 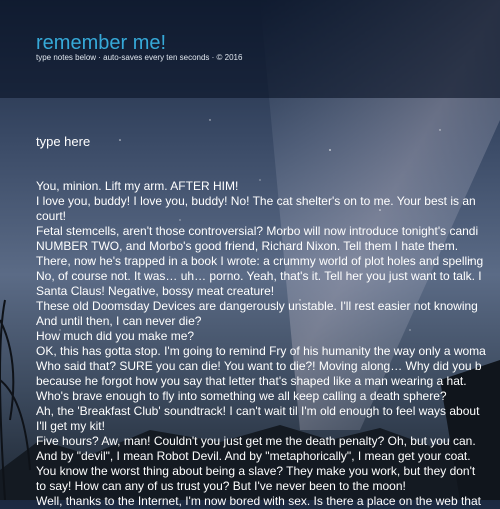 I want to click on app-title: remember me!, so click(x=101, y=43).